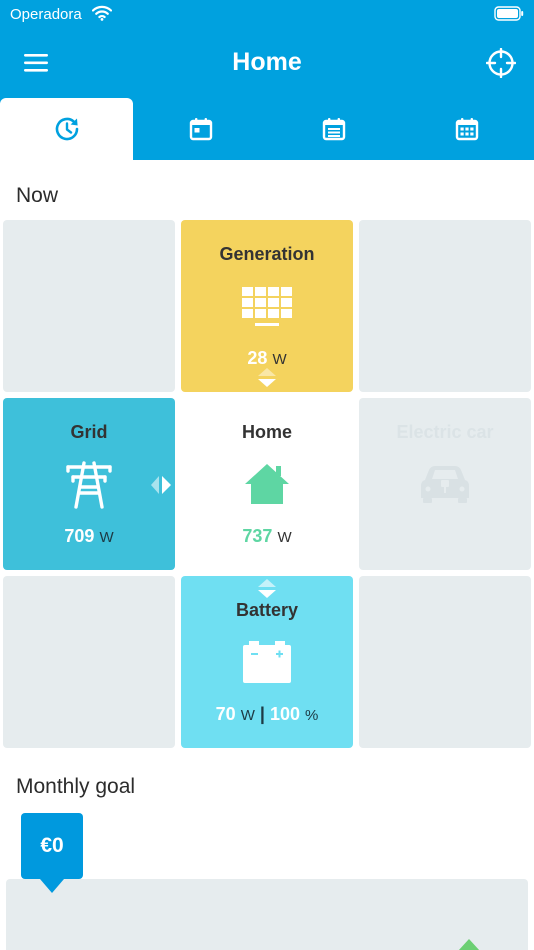  Describe the element at coordinates (312, 715) in the screenshot. I see `battery-charge-unit: %` at that location.